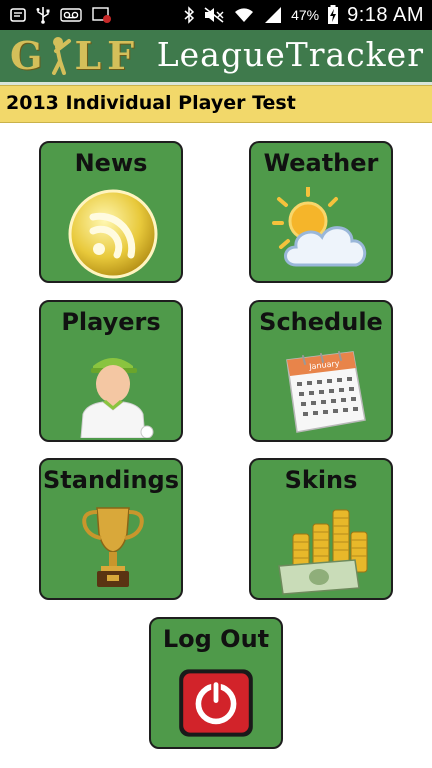 This screenshot has height=768, width=432. What do you see at coordinates (326, 392) in the screenshot?
I see `calendar-icon: January` at bounding box center [326, 392].